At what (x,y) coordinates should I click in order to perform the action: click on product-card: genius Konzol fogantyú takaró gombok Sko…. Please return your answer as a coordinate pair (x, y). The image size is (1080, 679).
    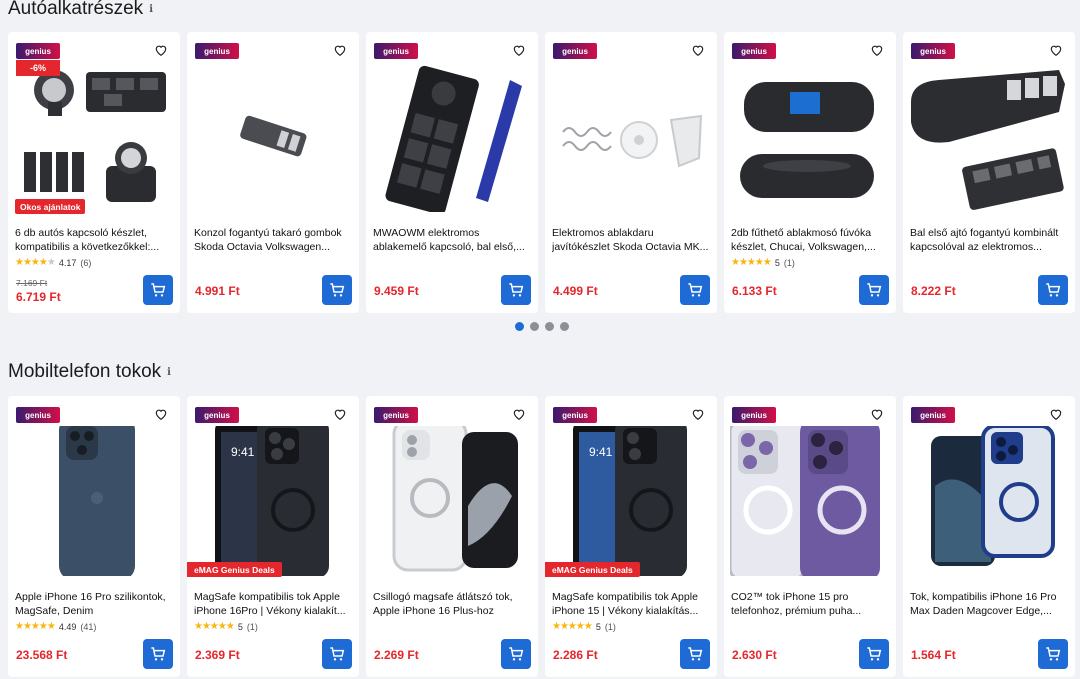
    Looking at the image, I should click on (273, 172).